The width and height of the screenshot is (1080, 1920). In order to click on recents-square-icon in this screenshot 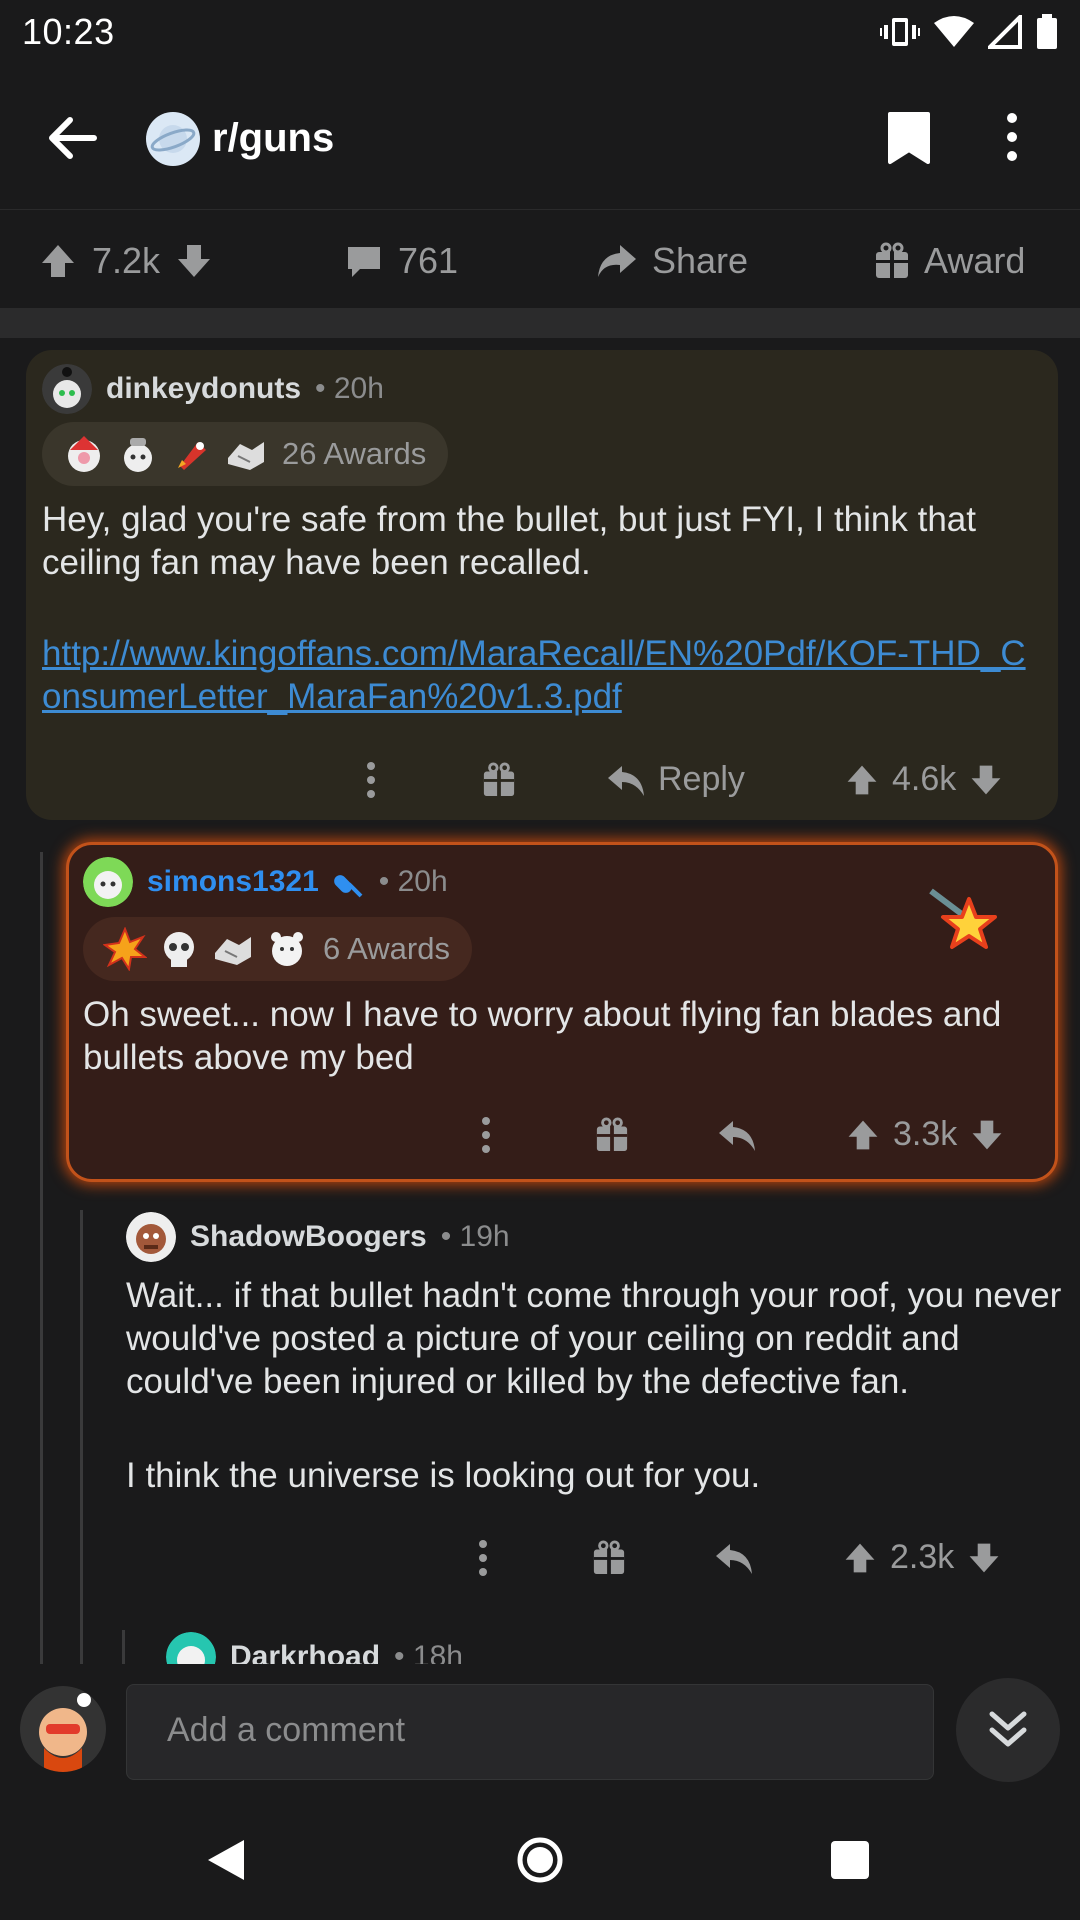, I will do `click(850, 1860)`.